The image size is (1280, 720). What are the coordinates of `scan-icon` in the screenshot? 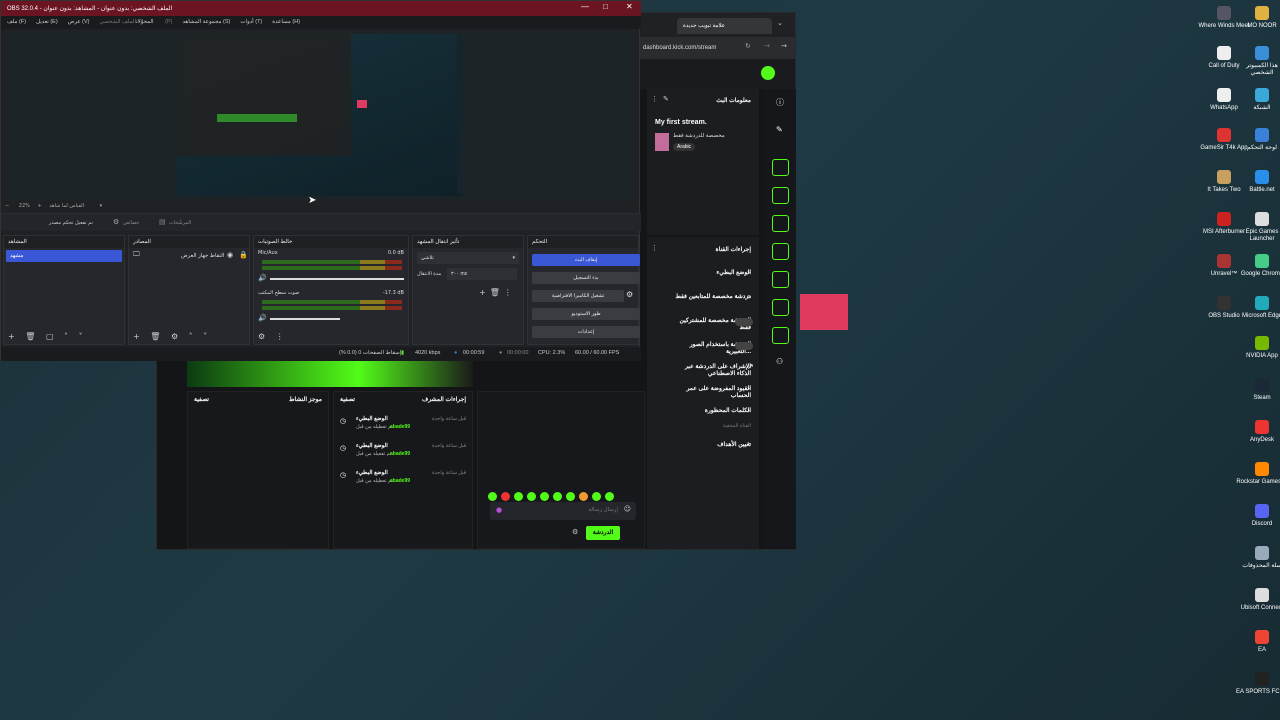 It's located at (780, 167).